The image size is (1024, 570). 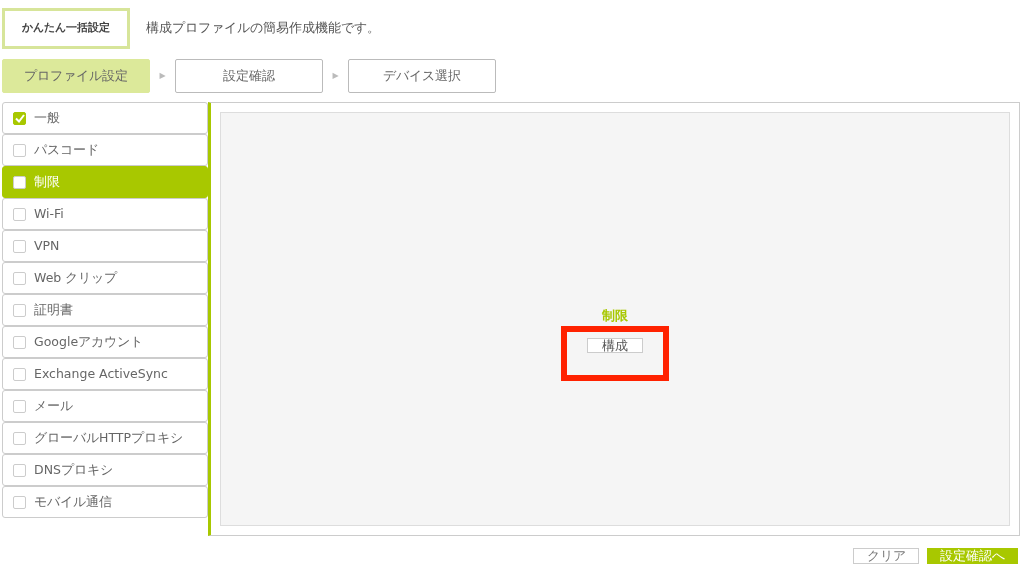 What do you see at coordinates (53, 309) in the screenshot?
I see `item-label: 証明書` at bounding box center [53, 309].